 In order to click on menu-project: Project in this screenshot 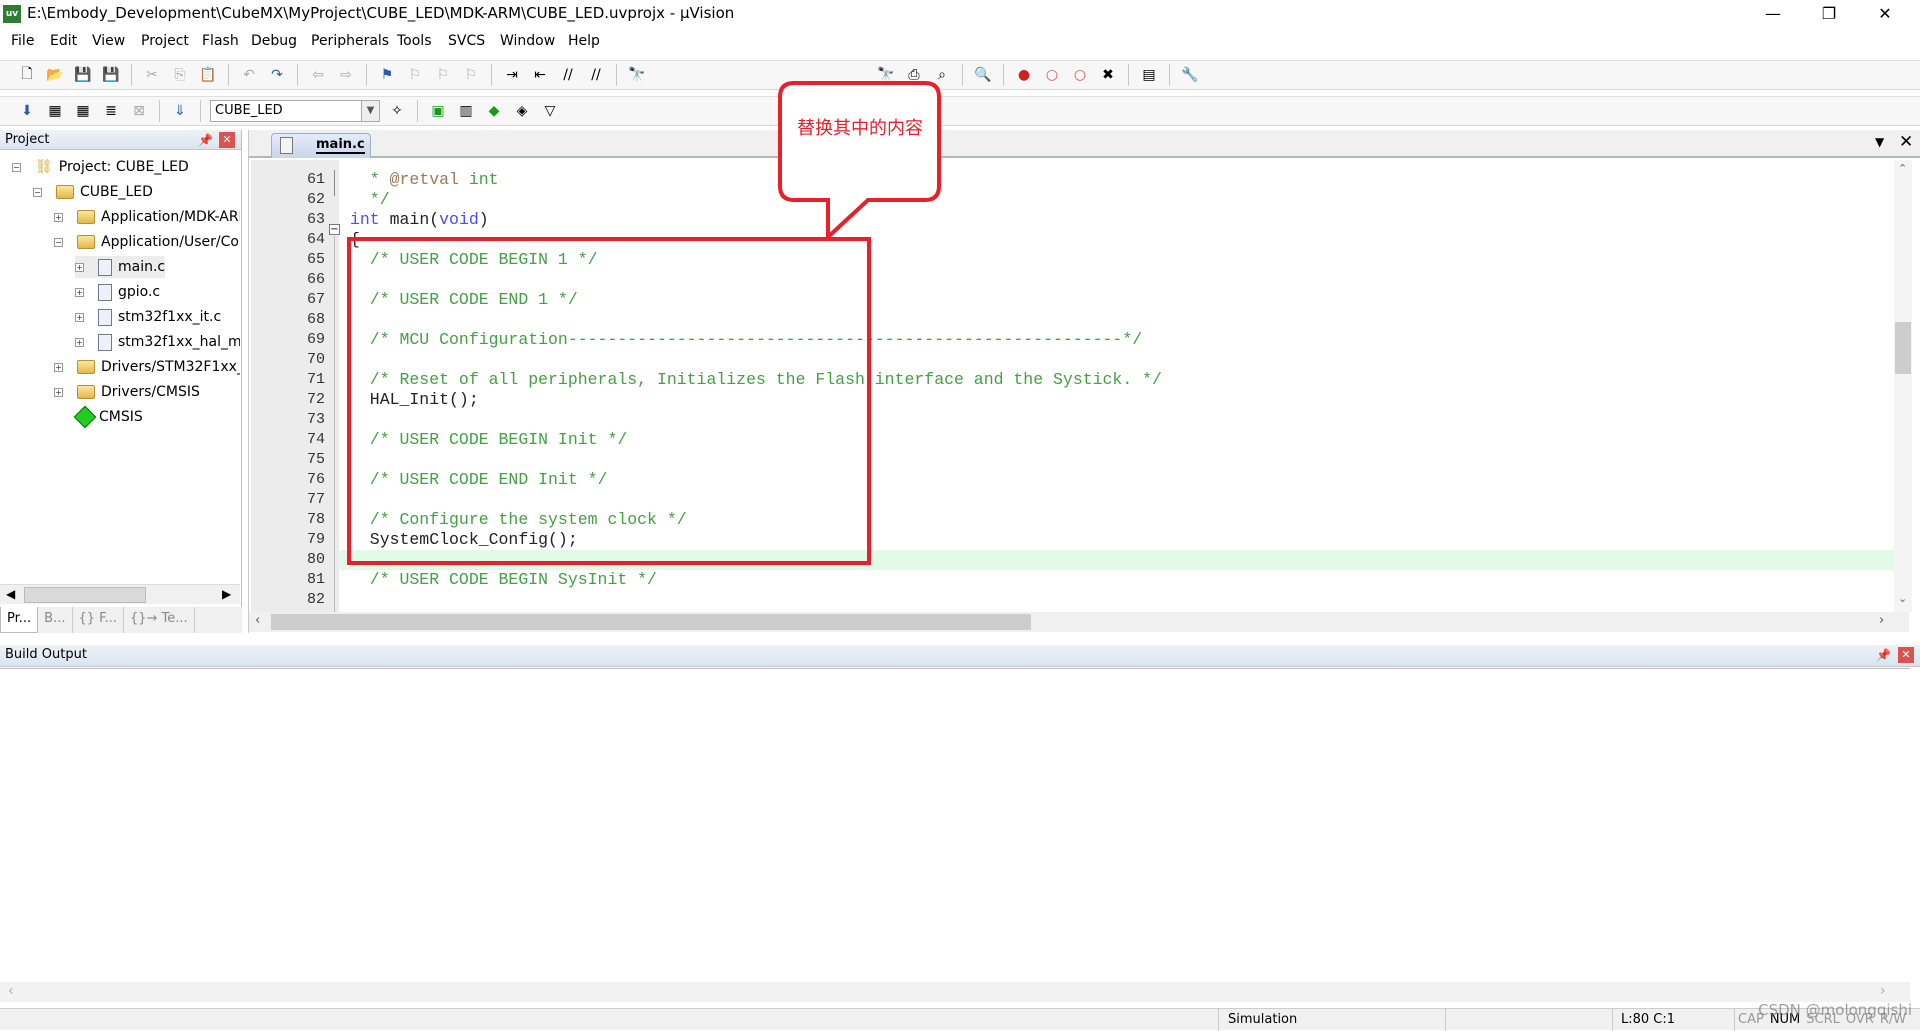, I will do `click(165, 41)`.